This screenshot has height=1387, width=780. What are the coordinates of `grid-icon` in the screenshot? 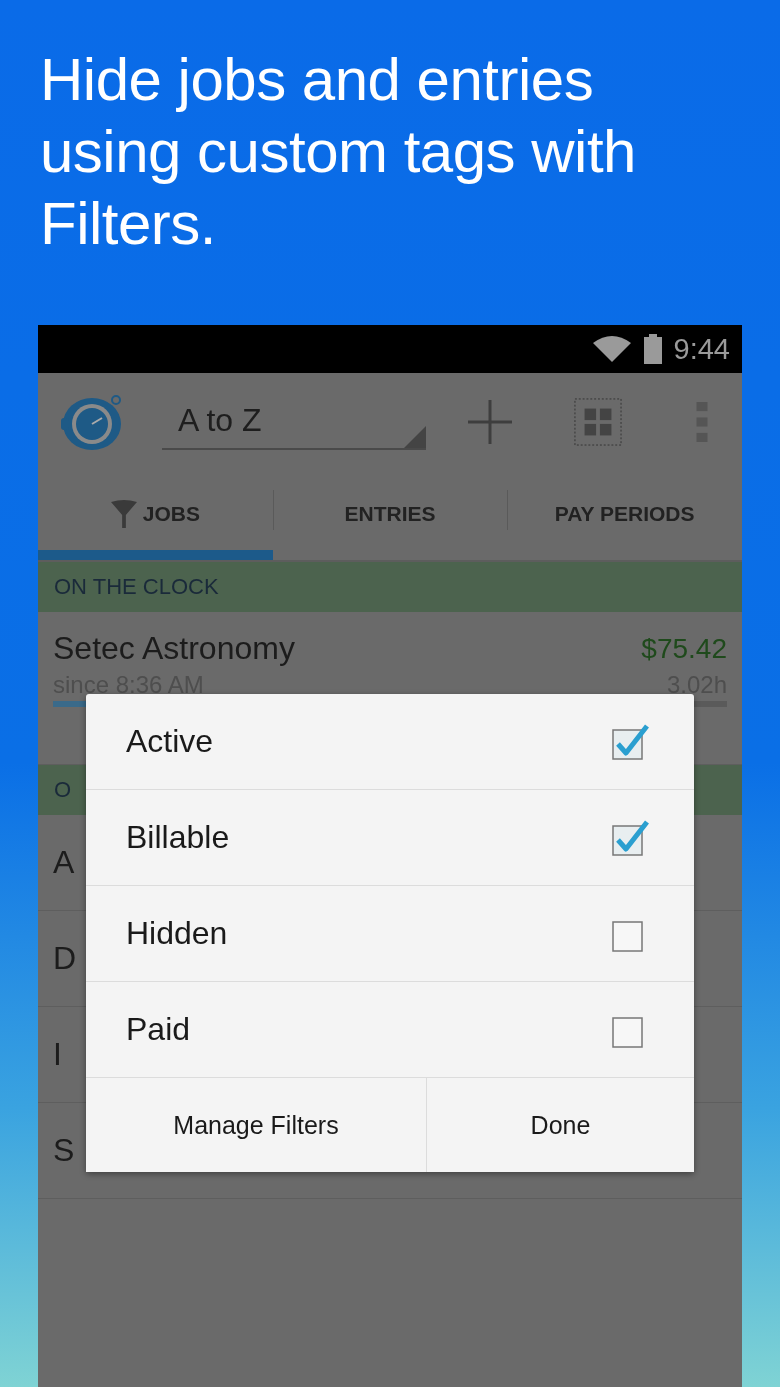 It's located at (598, 421).